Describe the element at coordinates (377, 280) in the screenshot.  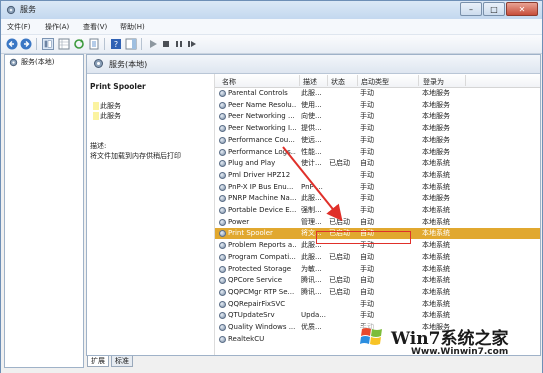
I see `service-row: QPCore Service 腾讯... 已启动 自动 本地系统` at that location.